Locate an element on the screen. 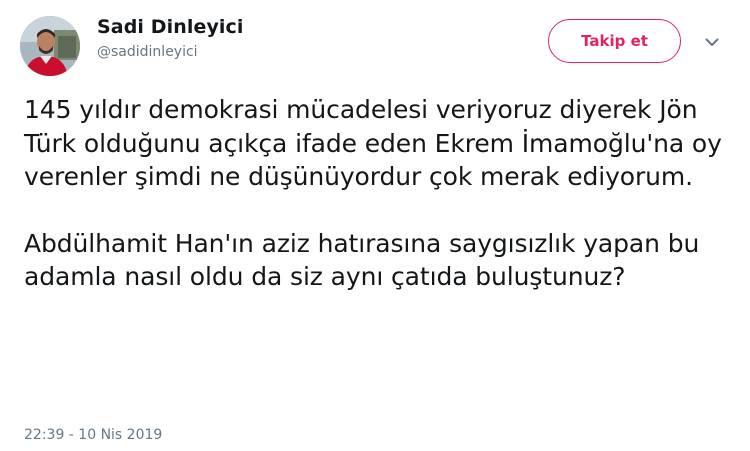 The height and width of the screenshot is (451, 750). tweet-menu-button is located at coordinates (712, 42).